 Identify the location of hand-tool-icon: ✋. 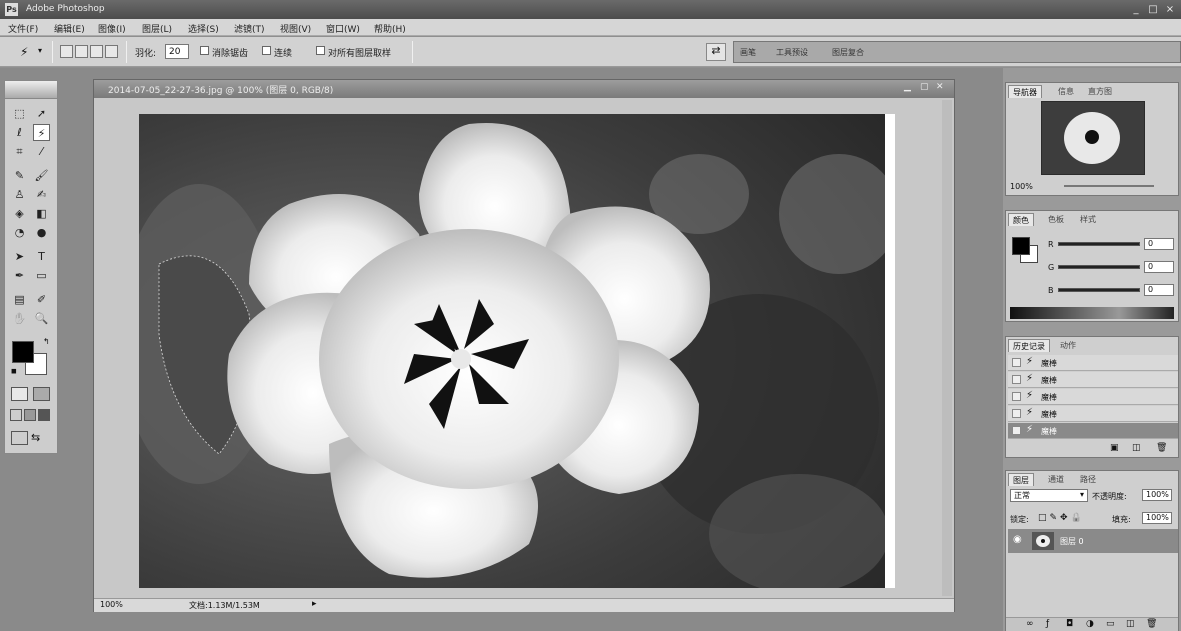
(19, 318).